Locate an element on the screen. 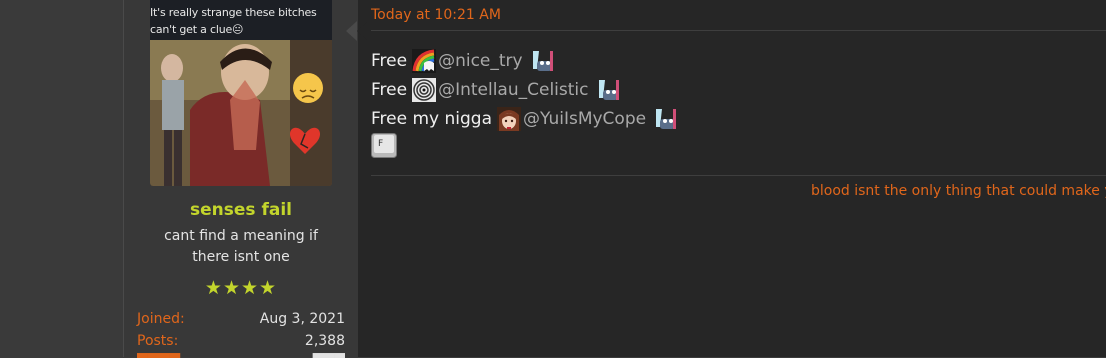 The height and width of the screenshot is (358, 1106). stat-label: Posts: is located at coordinates (158, 341).